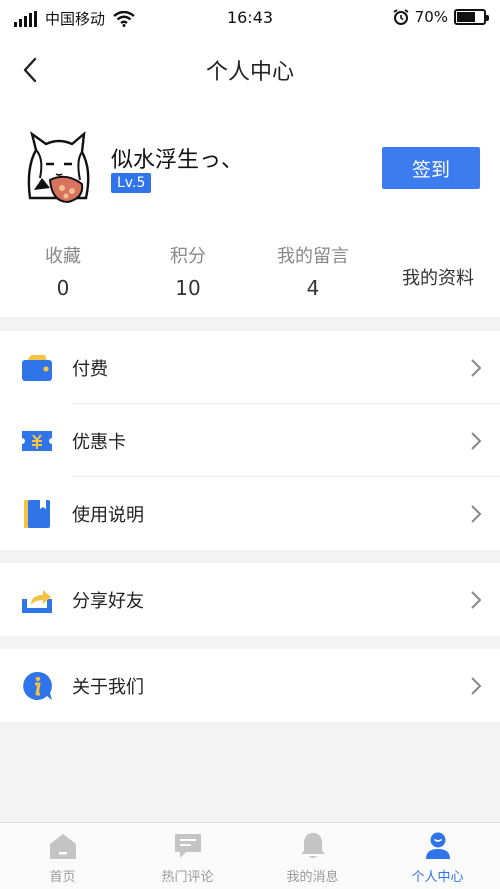 The height and width of the screenshot is (889, 500). What do you see at coordinates (63, 271) in the screenshot?
I see `stat-favorites: 收藏 0` at bounding box center [63, 271].